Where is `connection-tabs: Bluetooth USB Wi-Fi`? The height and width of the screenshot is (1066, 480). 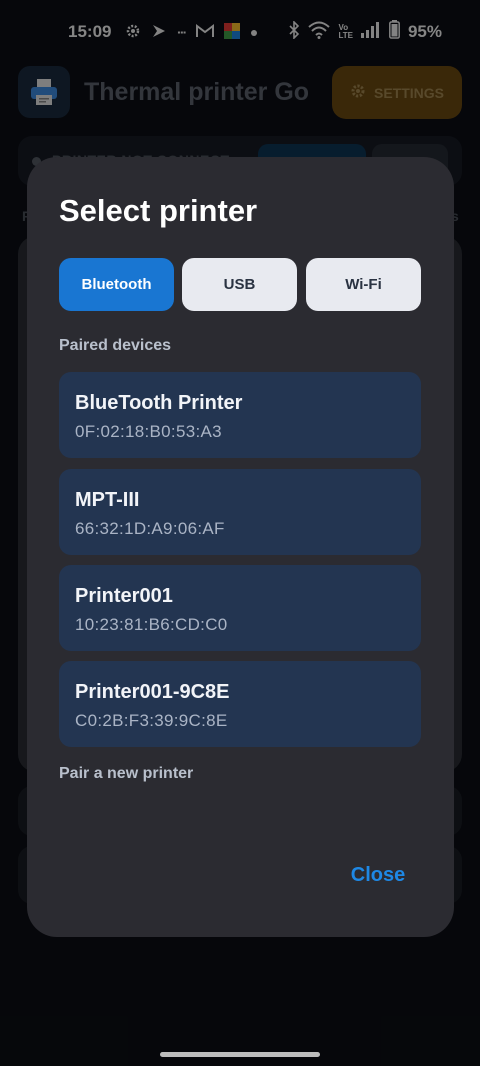
connection-tabs: Bluetooth USB Wi-Fi is located at coordinates (240, 284).